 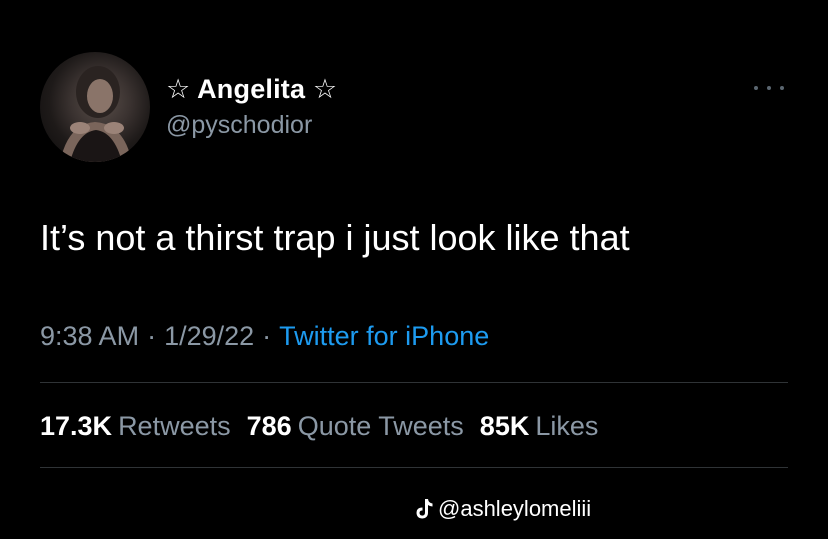 I want to click on tiktok-watermark: @ashleylomeliii, so click(x=502, y=509).